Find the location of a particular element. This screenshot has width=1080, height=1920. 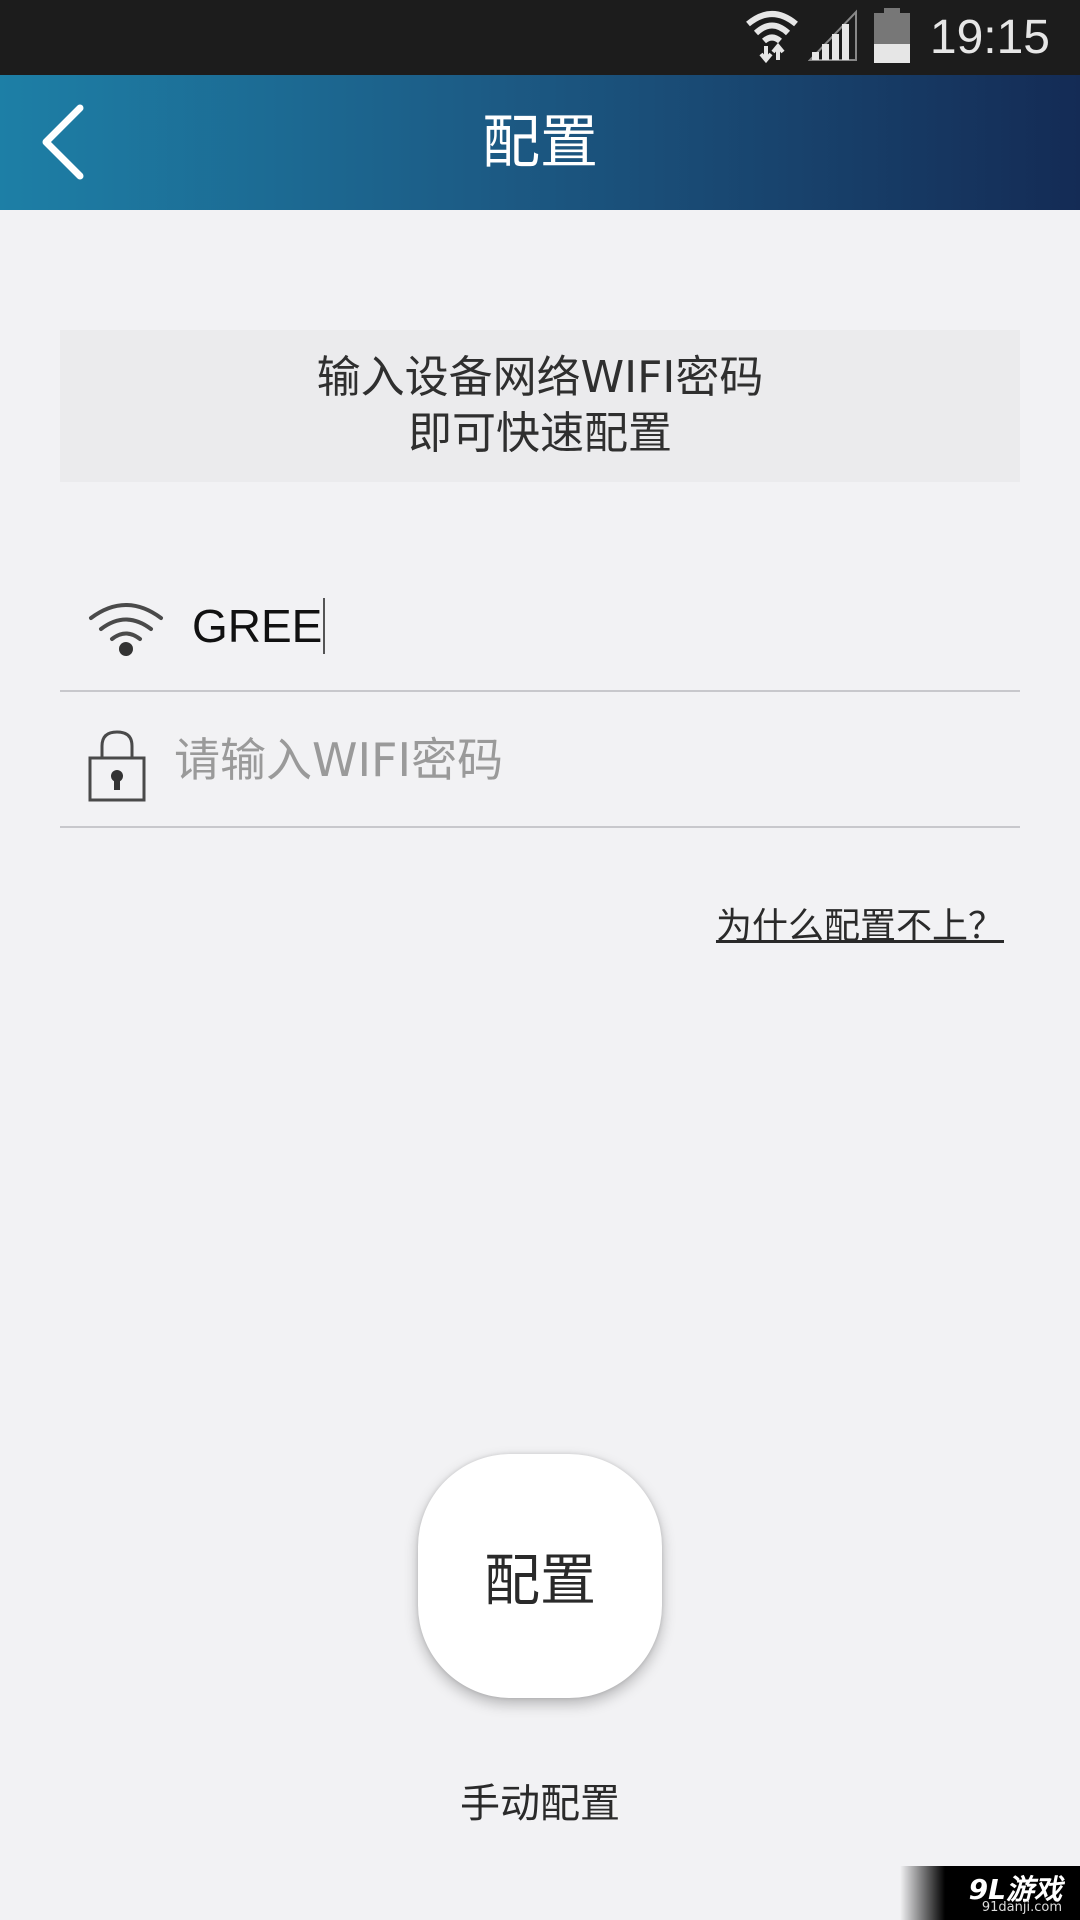

instruction-line-2: 即可快速配置 is located at coordinates (540, 433).